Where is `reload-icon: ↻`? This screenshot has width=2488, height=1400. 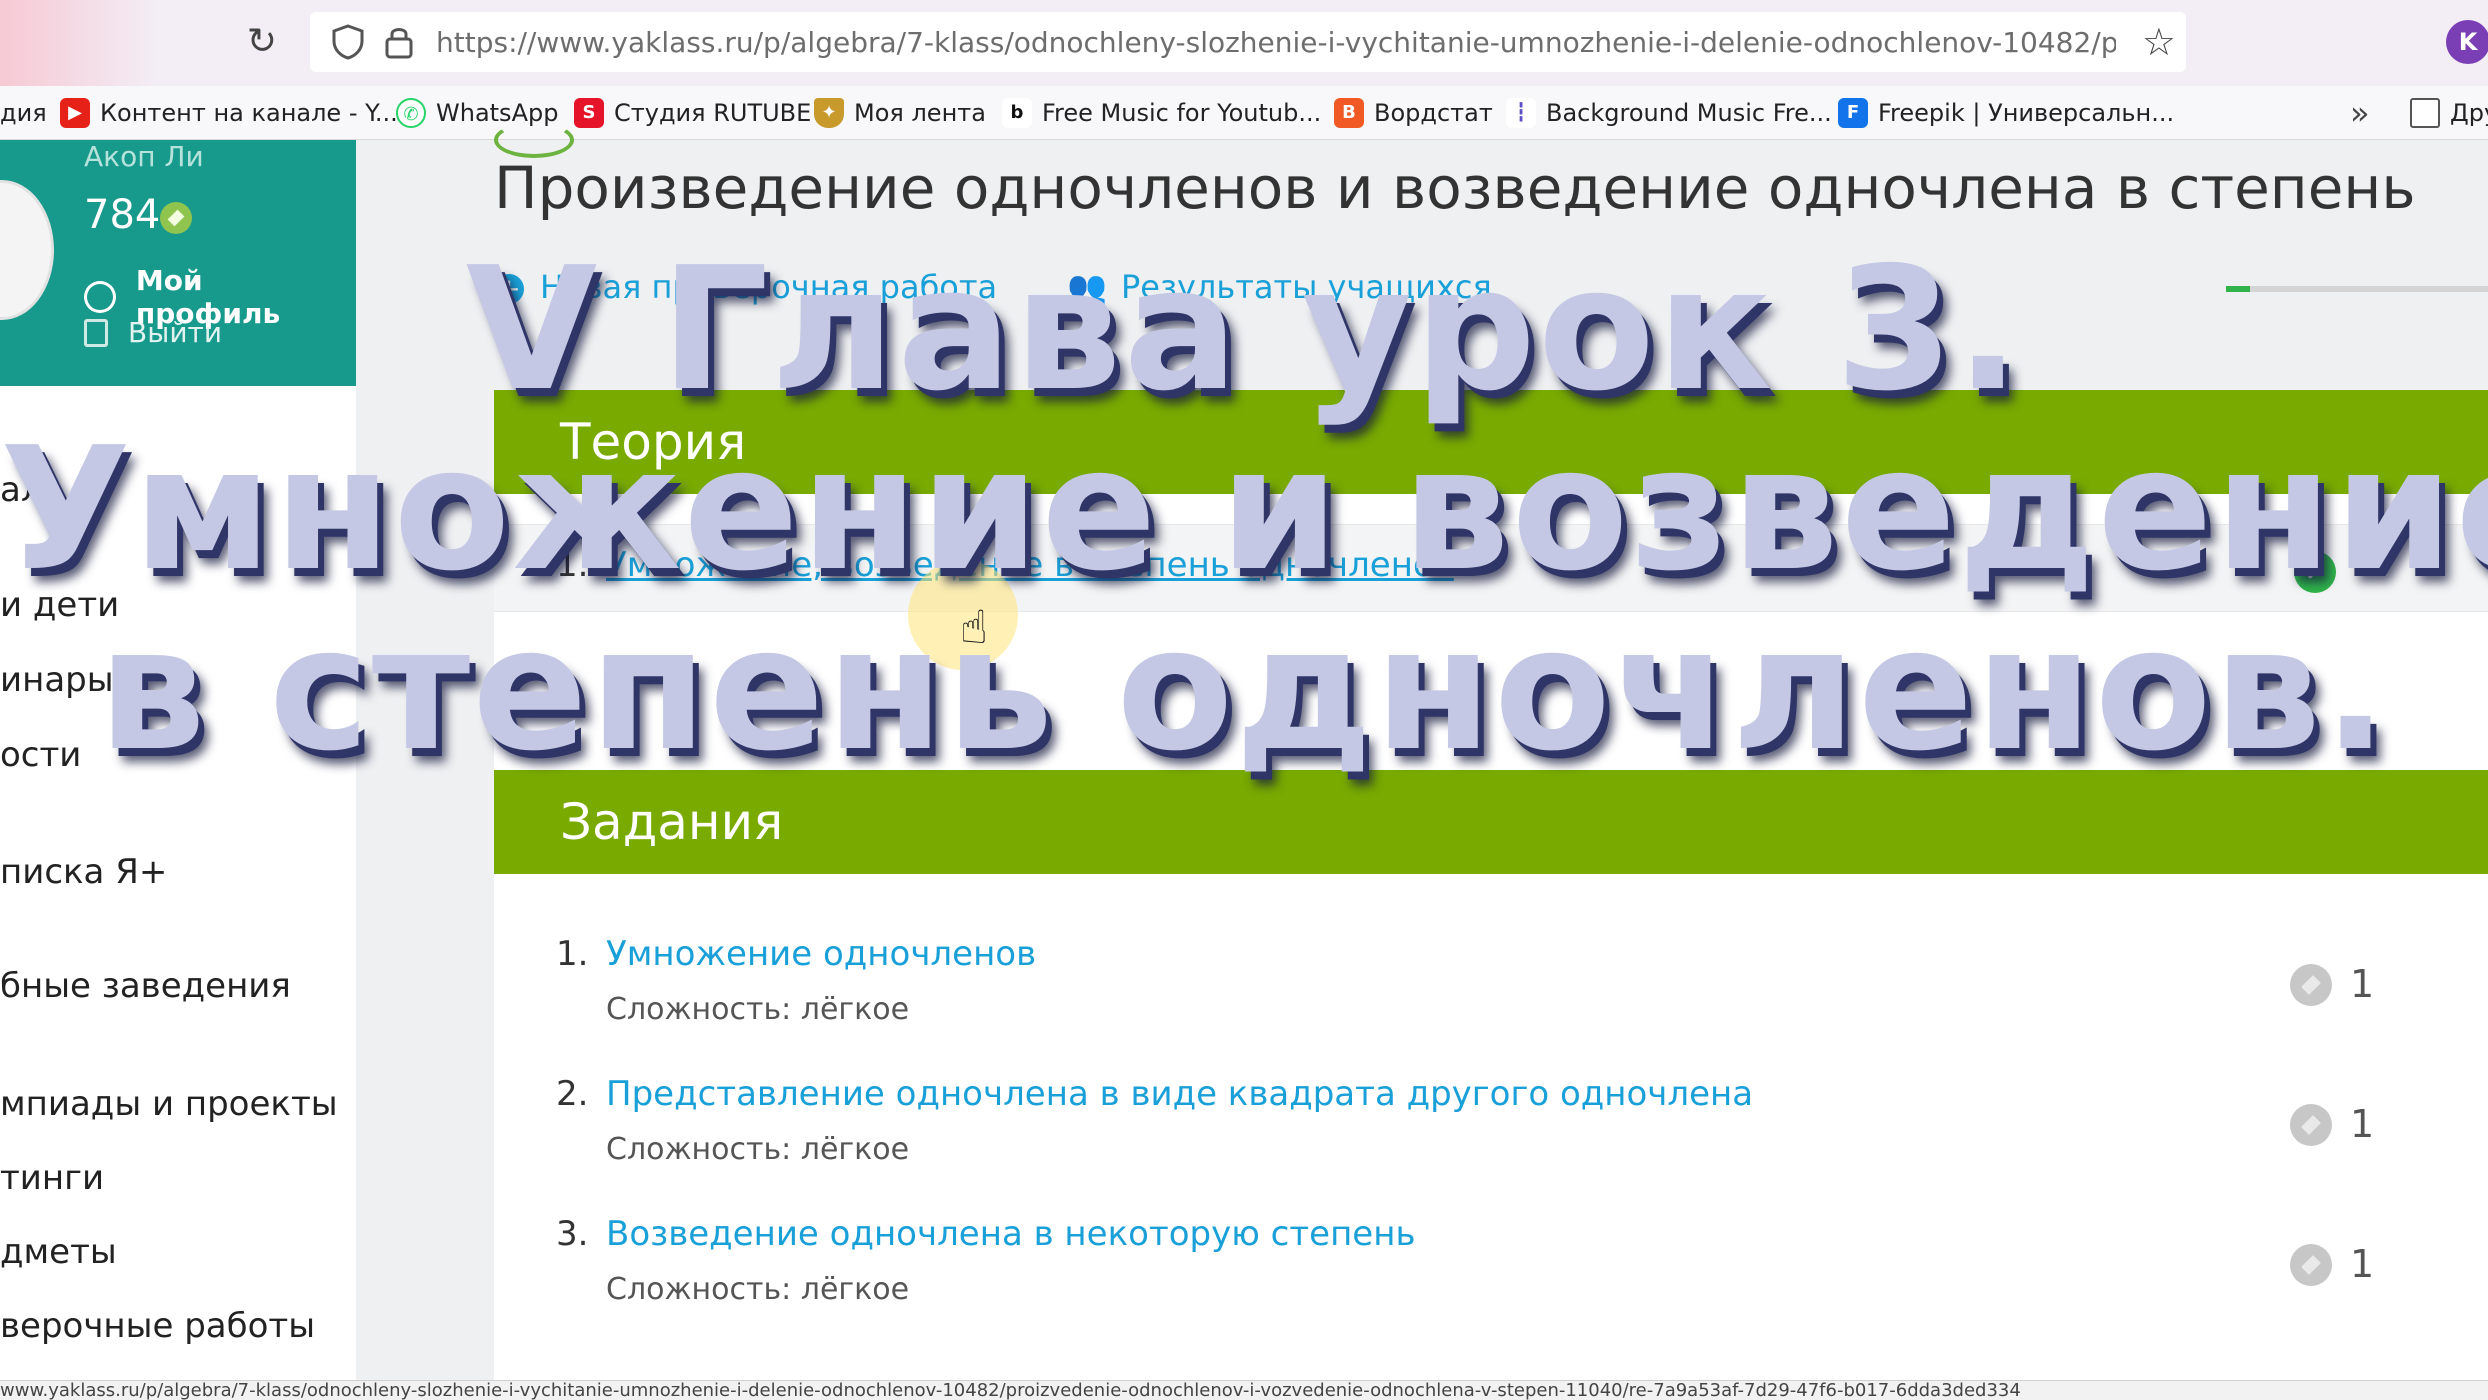
reload-icon: ↻ is located at coordinates (262, 42).